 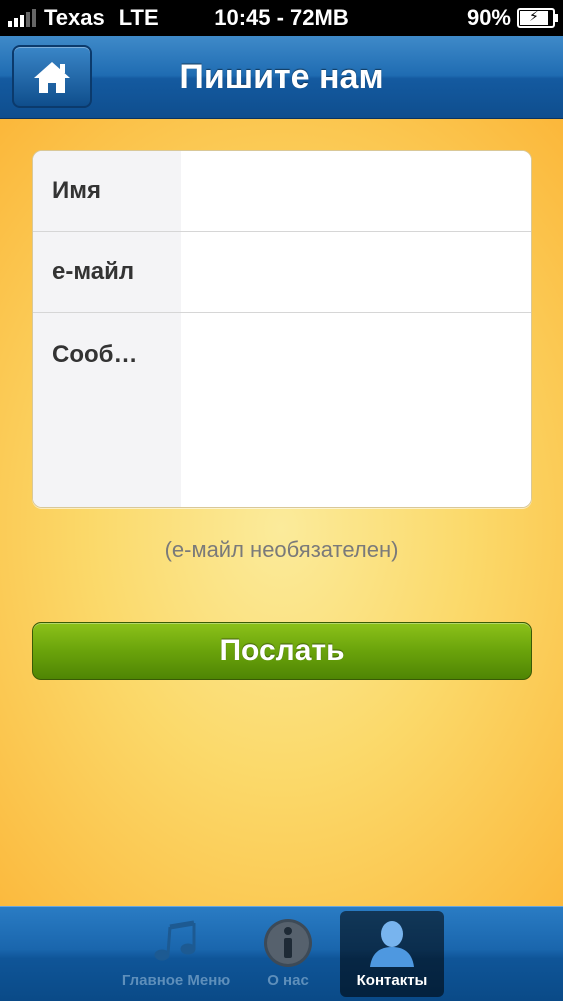 What do you see at coordinates (281, 18) in the screenshot?
I see `status-bar: Texas LTE 10:45 - 72MB 90% ⚡` at bounding box center [281, 18].